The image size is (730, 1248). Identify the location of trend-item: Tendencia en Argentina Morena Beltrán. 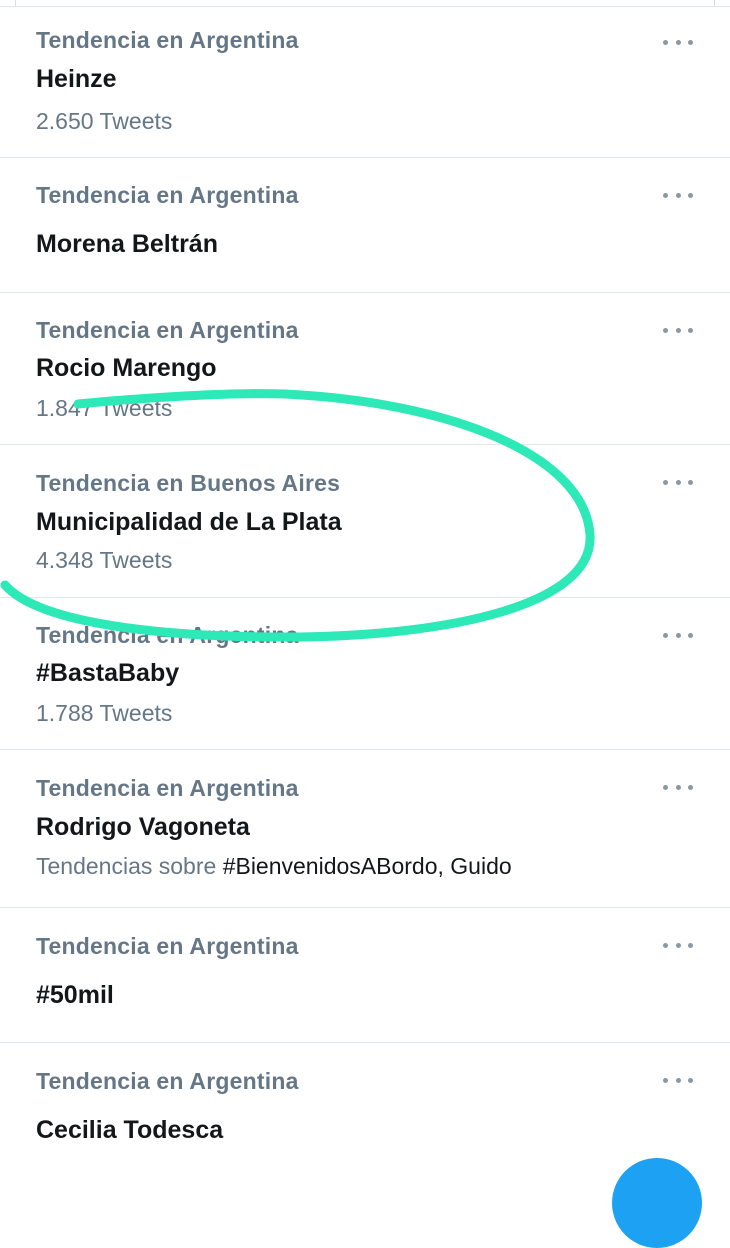
(365, 225).